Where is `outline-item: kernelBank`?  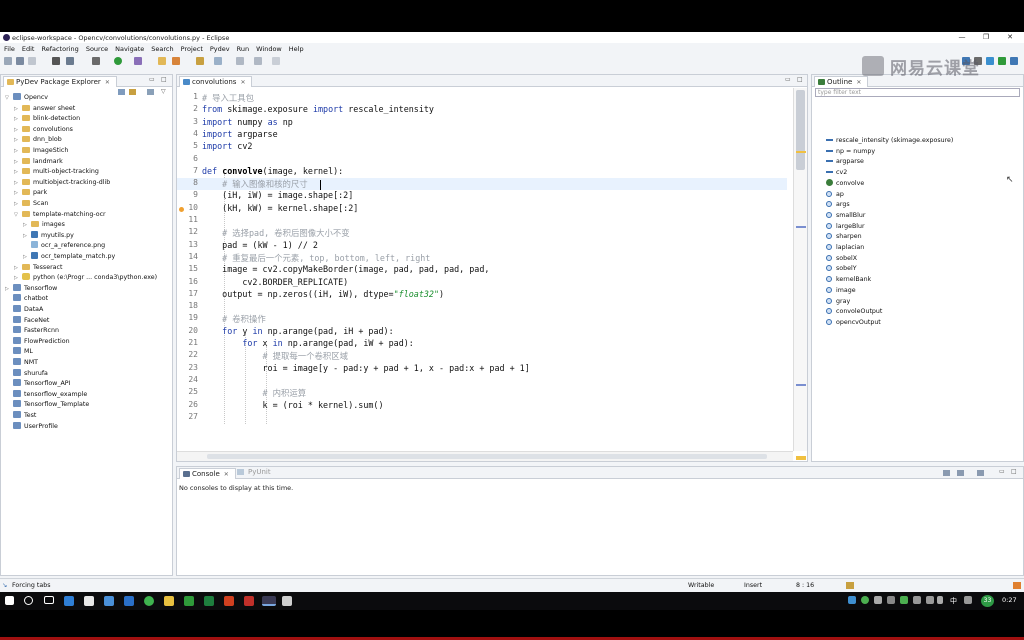 outline-item: kernelBank is located at coordinates (848, 280).